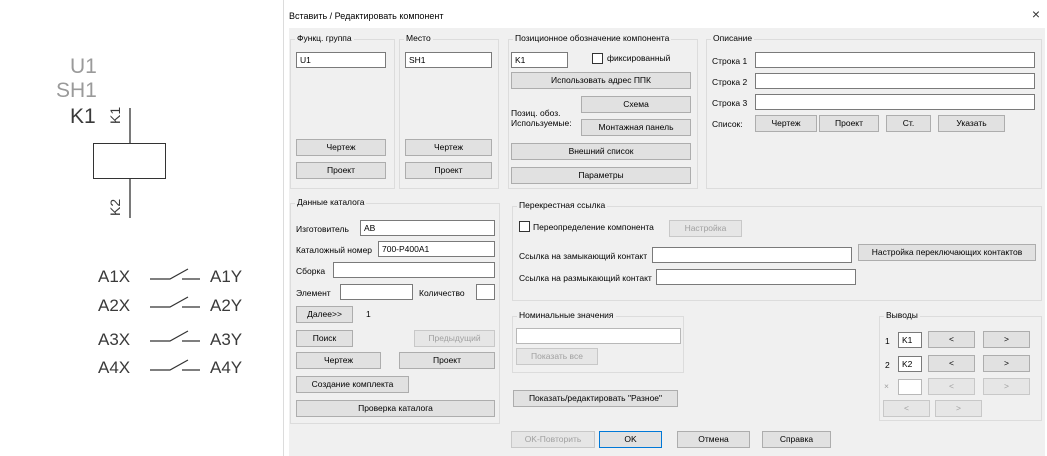  I want to click on contact-left: A4X, so click(114, 367).